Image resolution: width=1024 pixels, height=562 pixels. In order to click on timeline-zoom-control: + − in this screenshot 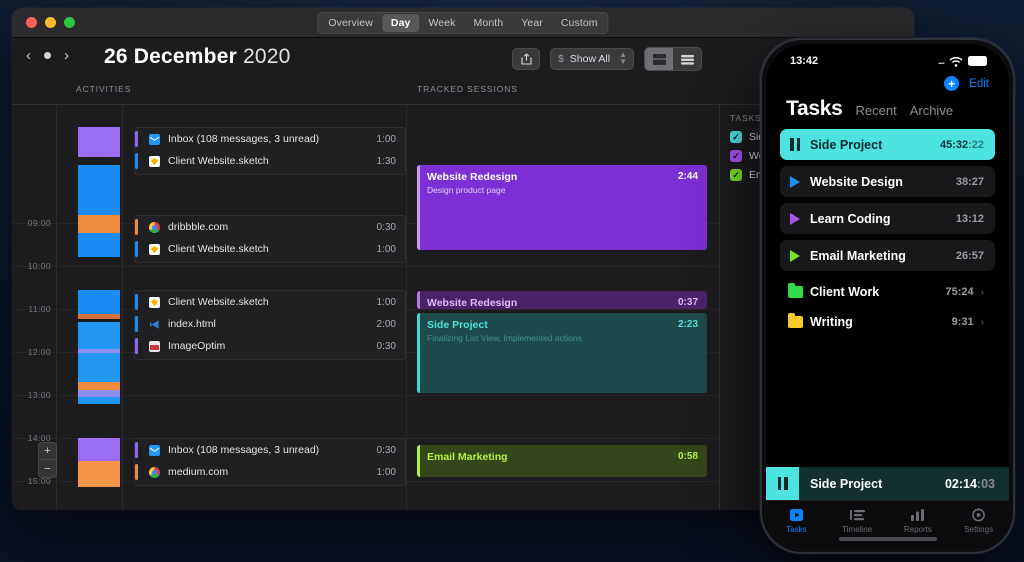, I will do `click(47, 460)`.